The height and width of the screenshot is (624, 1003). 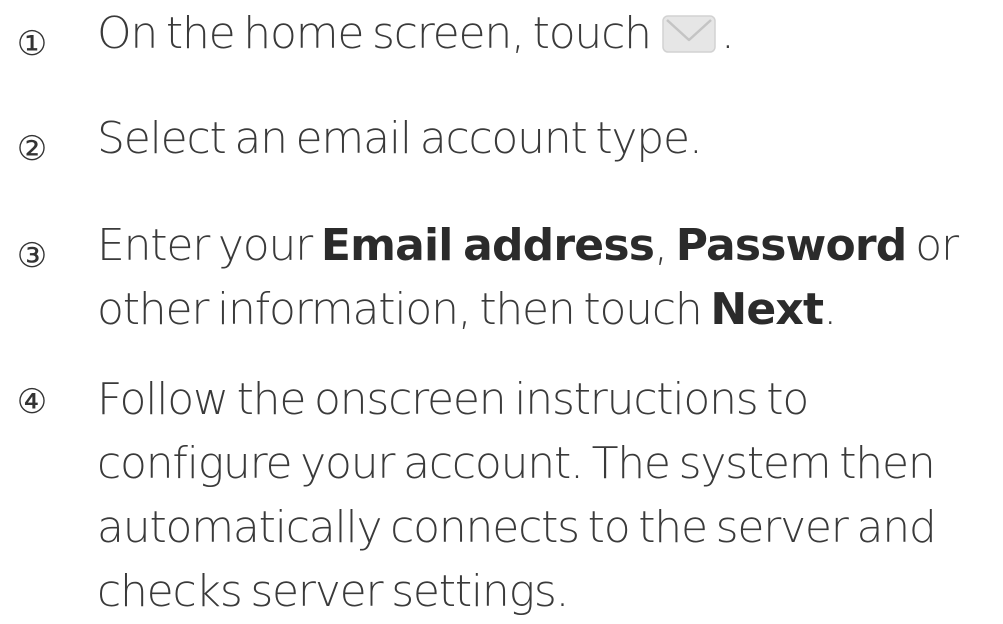 I want to click on step-number: ④, so click(x=32, y=402).